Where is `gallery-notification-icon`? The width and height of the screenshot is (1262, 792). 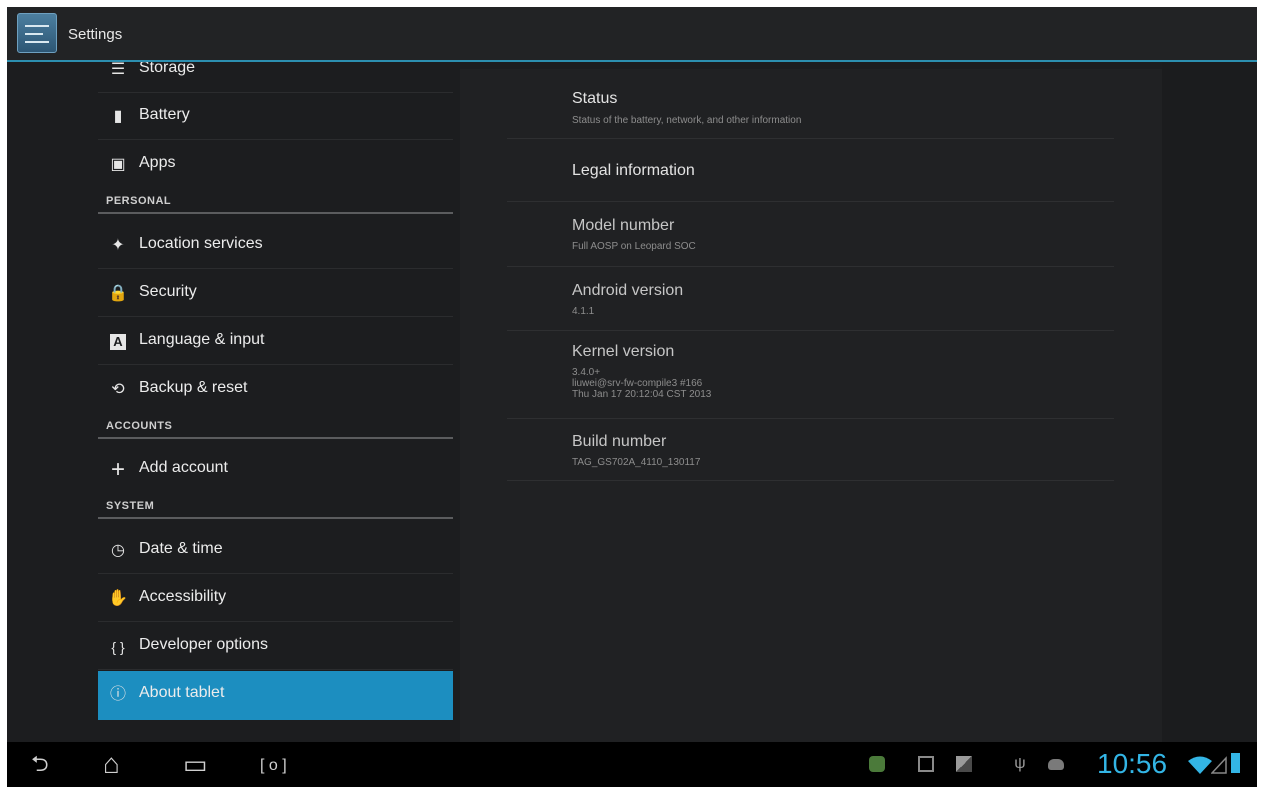
gallery-notification-icon is located at coordinates (926, 764).